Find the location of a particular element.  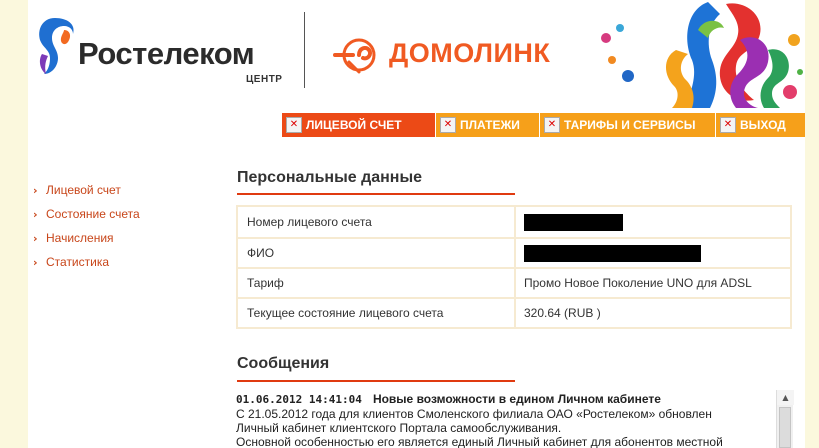

rostelecom-logo-icon is located at coordinates (56, 46).